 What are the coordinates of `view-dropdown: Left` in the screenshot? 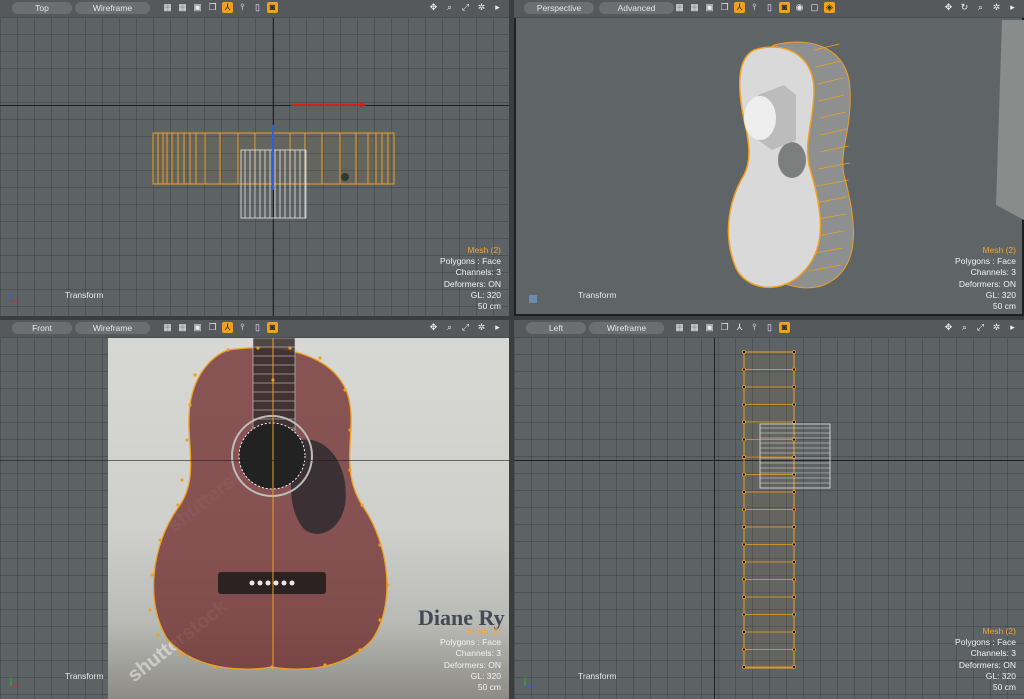 It's located at (556, 328).